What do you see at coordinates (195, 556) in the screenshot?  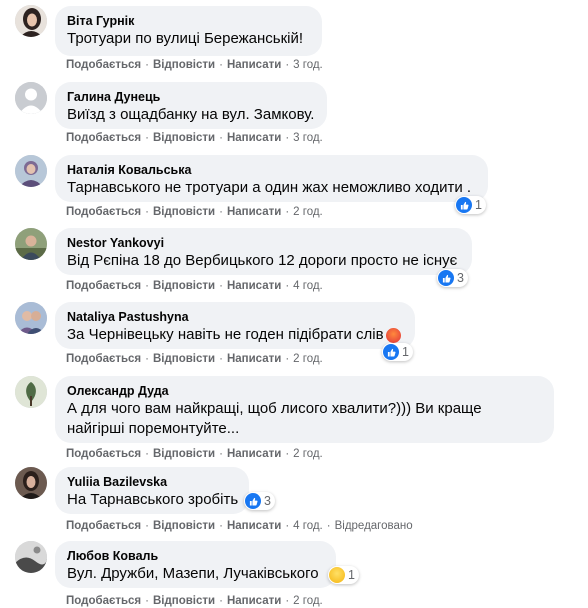 I see `comment-author: Любов Коваль` at bounding box center [195, 556].